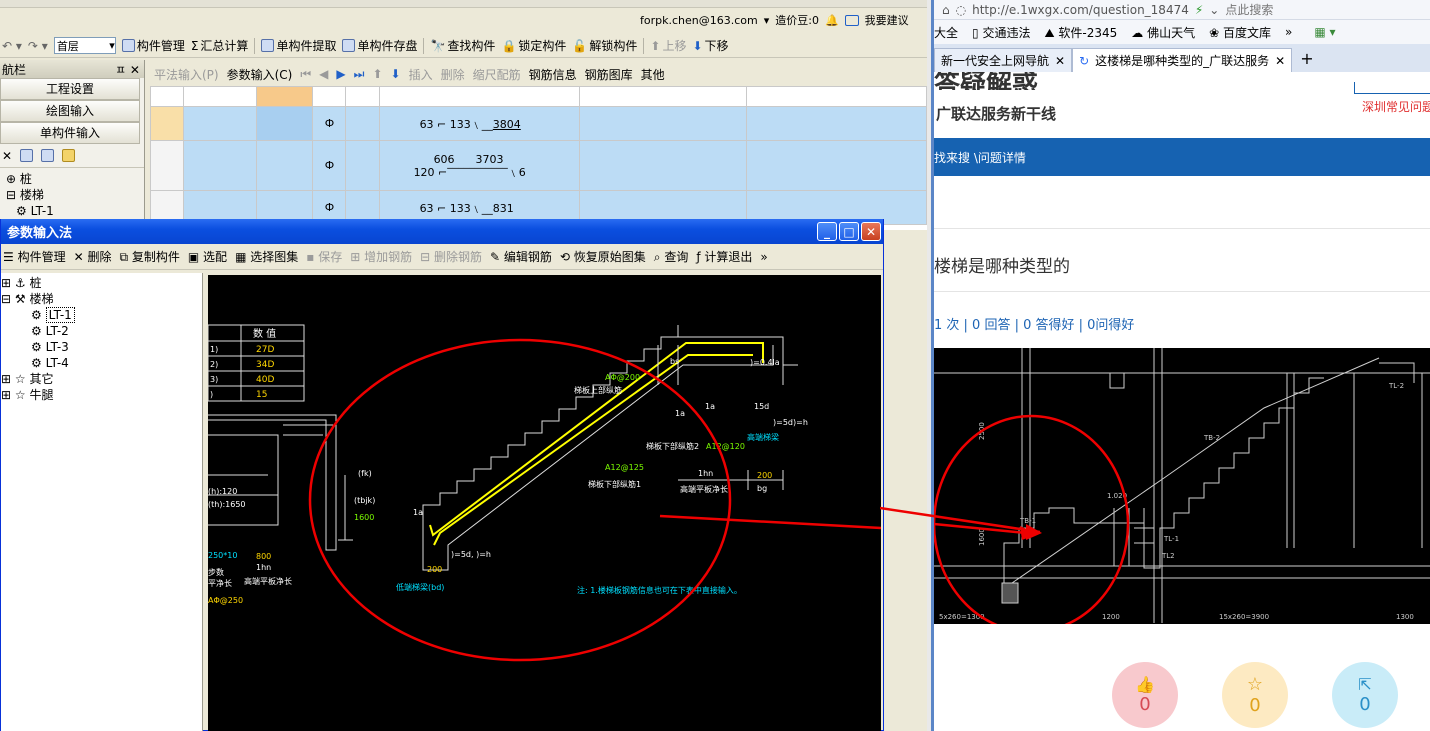 The image size is (1430, 731). What do you see at coordinates (603, 256) in the screenshot?
I see `dlg-btn-restore: ⟲ 恢复原始图集` at bounding box center [603, 256].